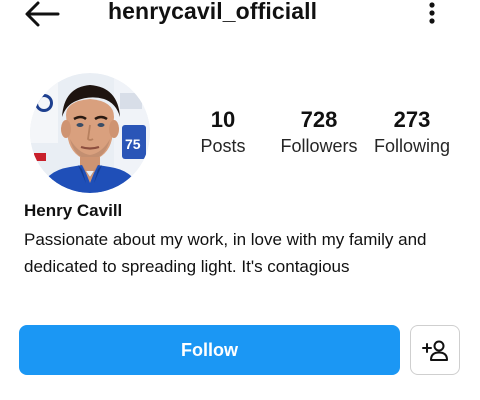  I want to click on posts-count: 10, so click(223, 119).